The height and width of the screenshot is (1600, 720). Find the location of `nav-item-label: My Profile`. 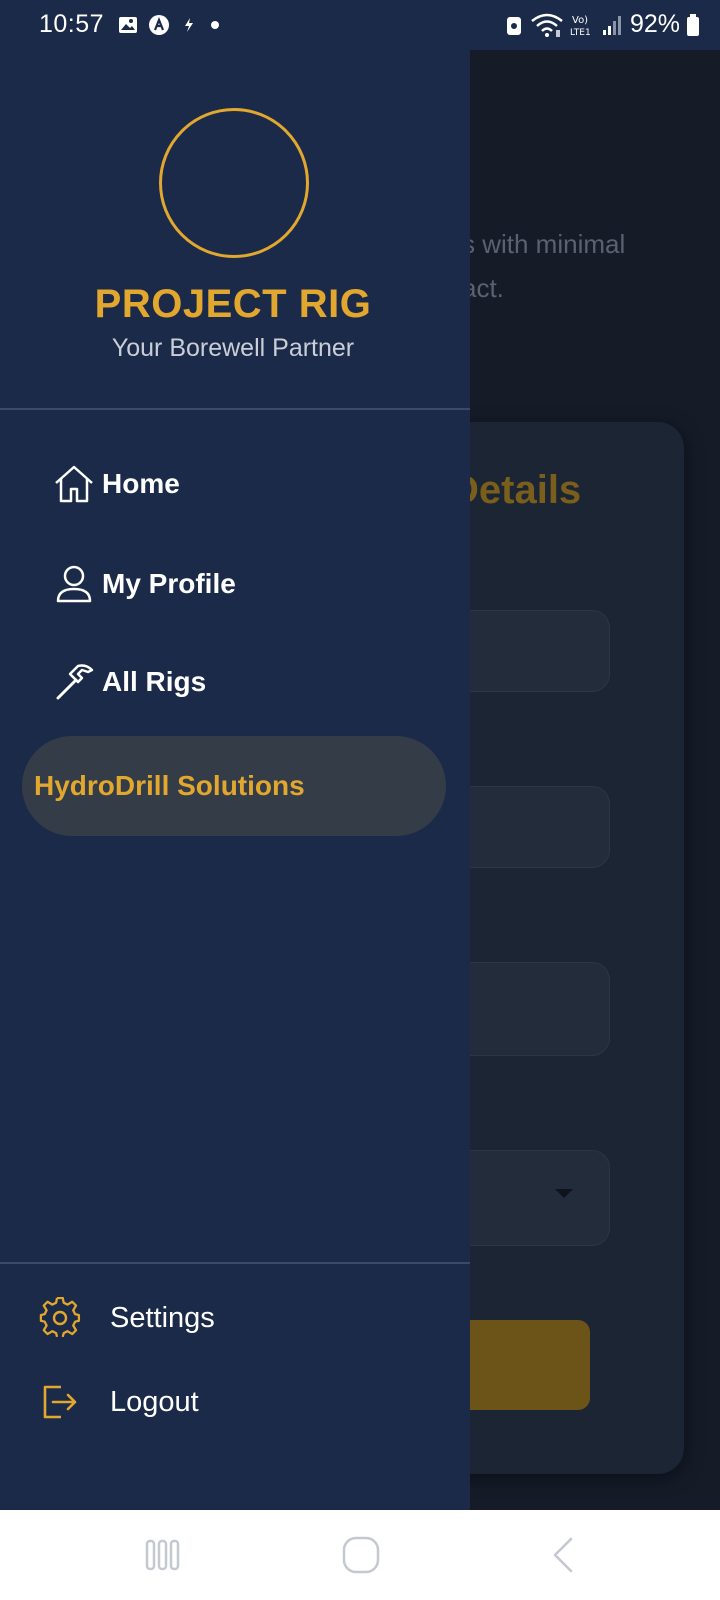

nav-item-label: My Profile is located at coordinates (169, 583).